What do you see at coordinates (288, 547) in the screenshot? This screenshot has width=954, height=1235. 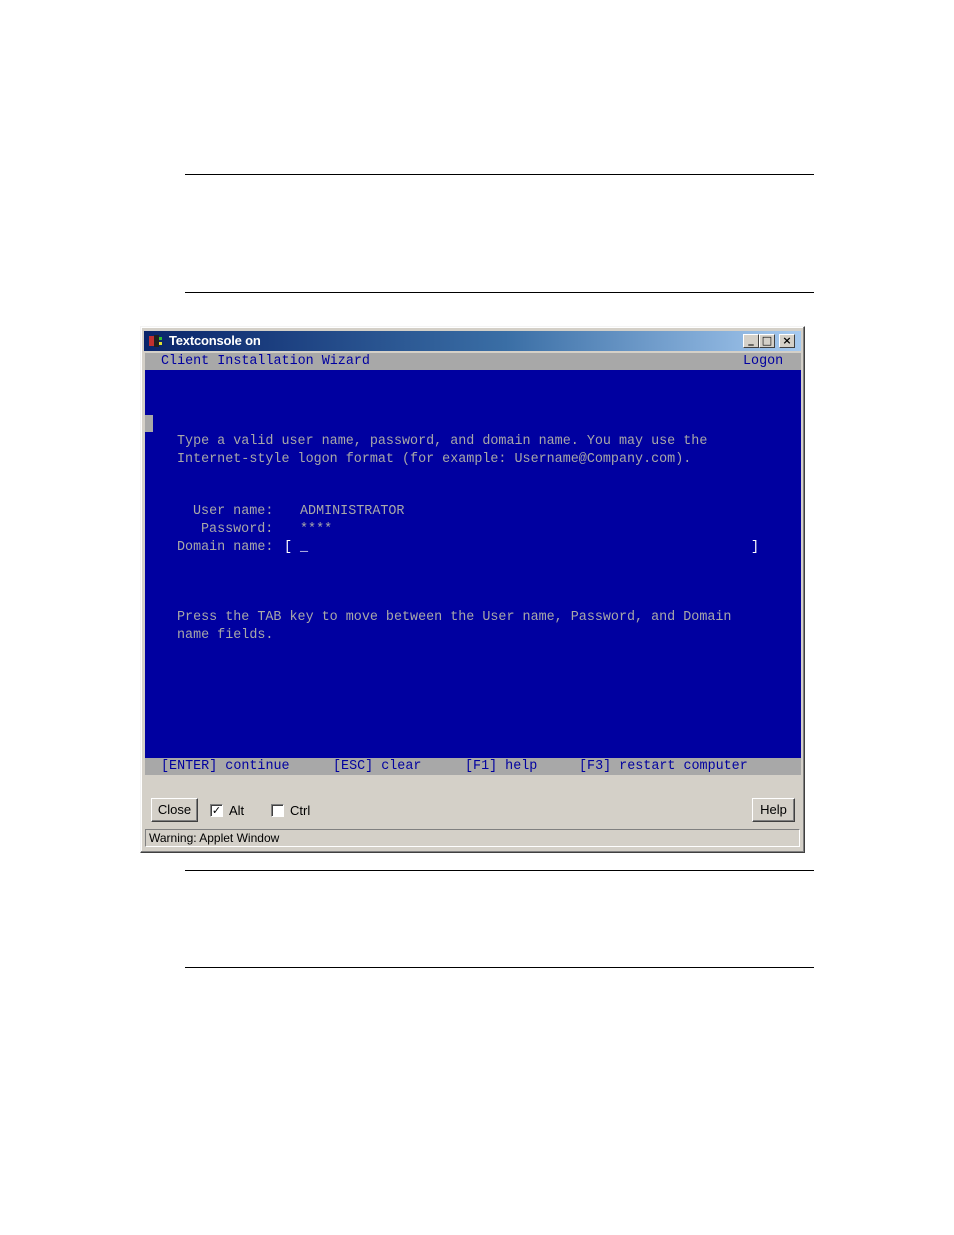 I see `domain-open-bracket: [` at bounding box center [288, 547].